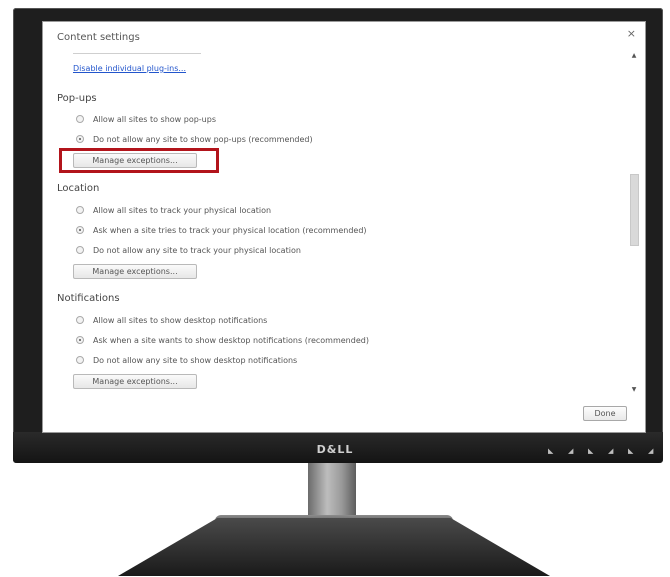 Image resolution: width=670 pixels, height=577 pixels. Describe the element at coordinates (634, 210) in the screenshot. I see `scrollbar-thumb` at that location.